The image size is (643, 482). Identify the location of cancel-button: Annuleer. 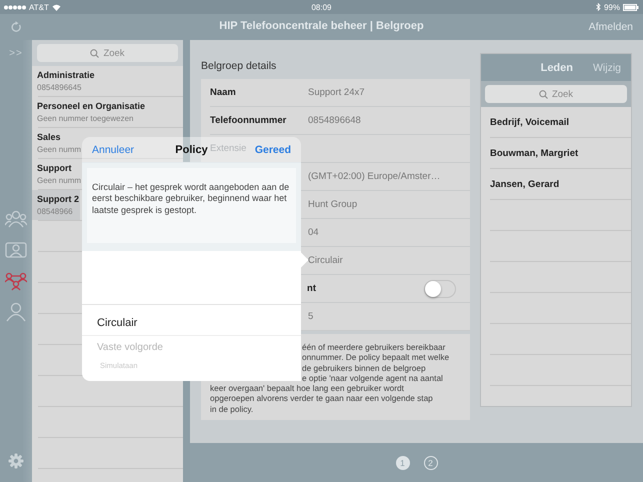
(113, 150).